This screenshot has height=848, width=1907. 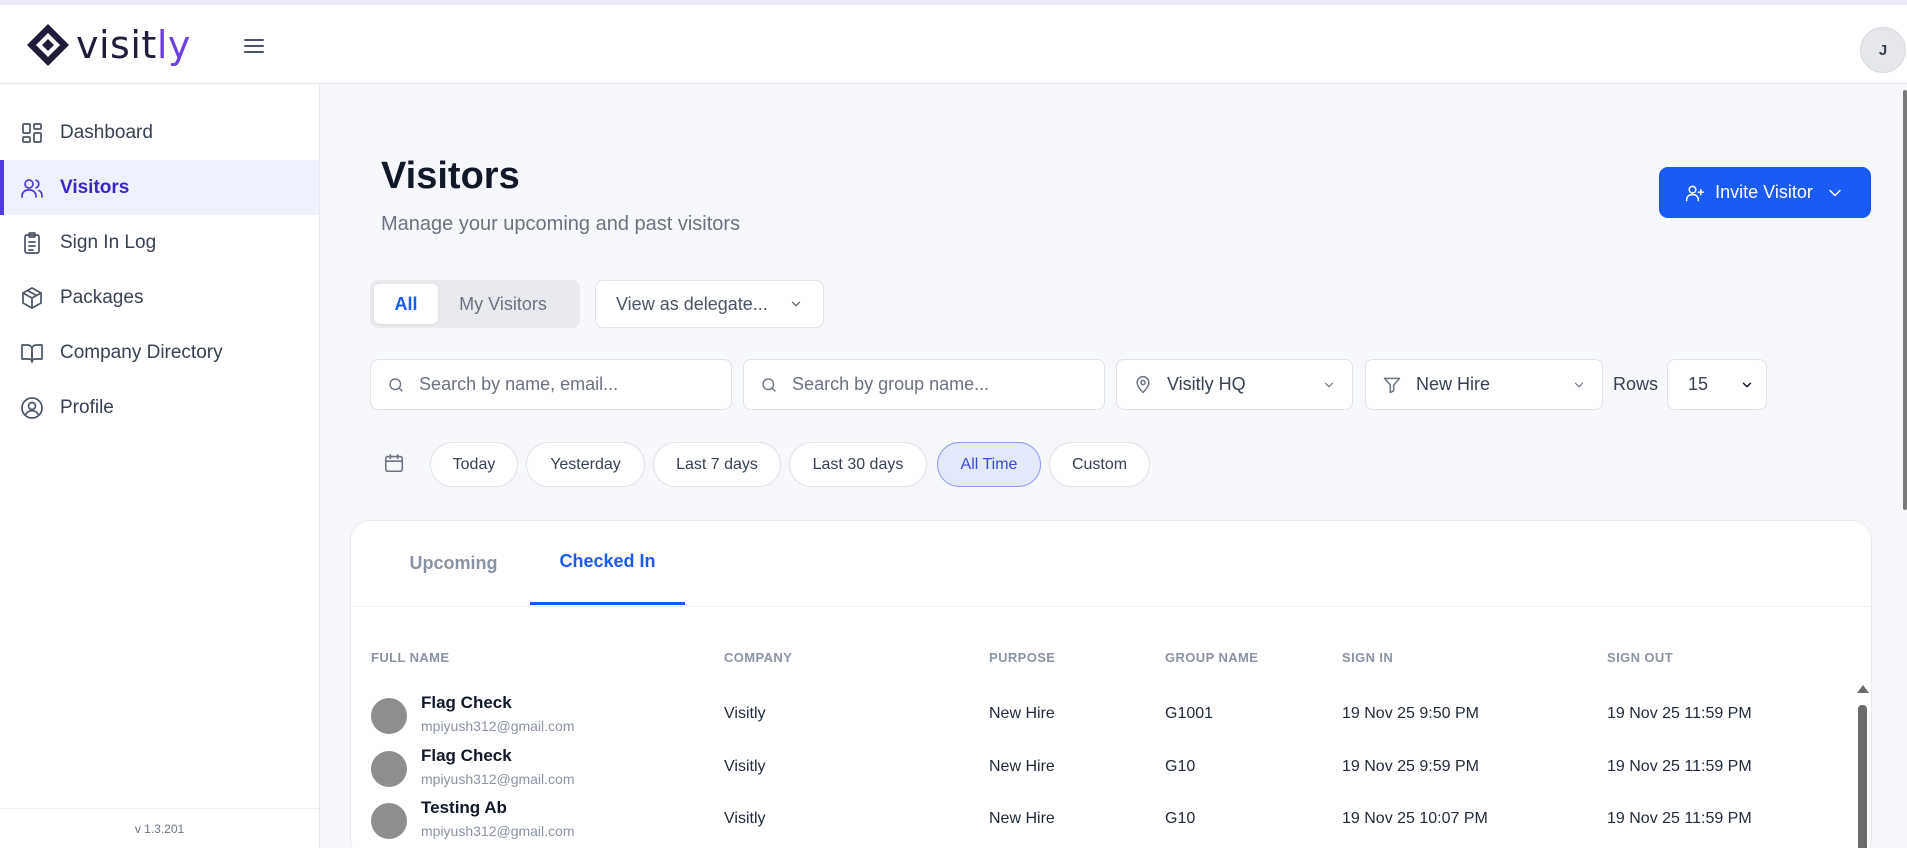 I want to click on invite-visitor-label: Invite Visitor, so click(x=1764, y=192).